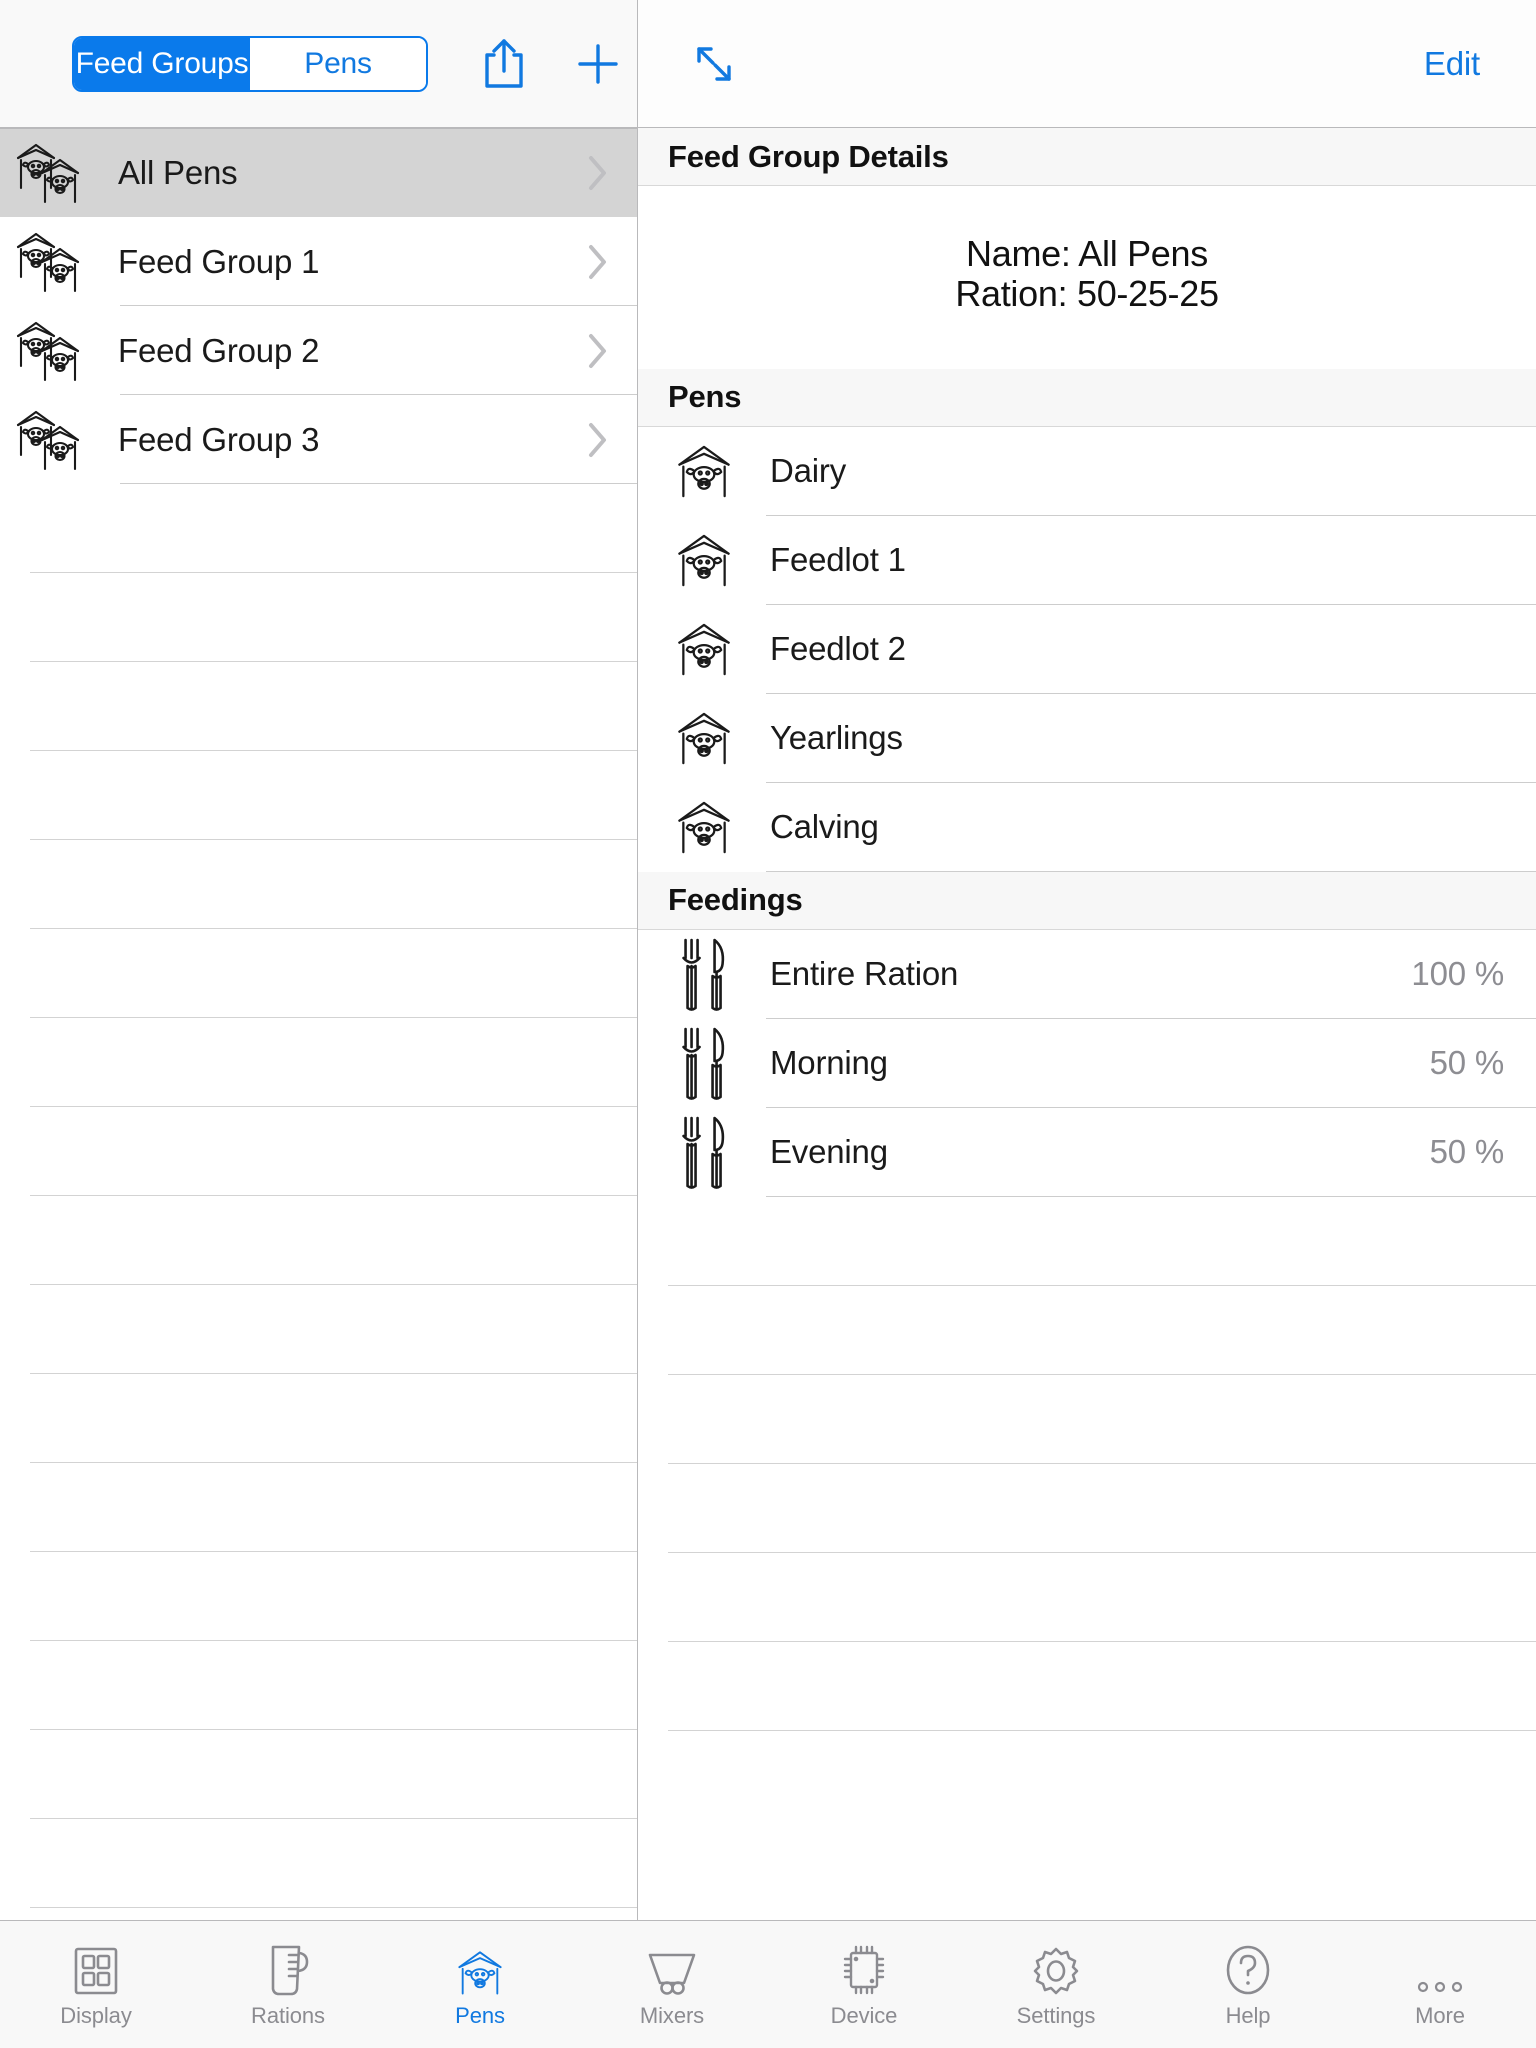 The image size is (1536, 2048). I want to click on list-item: Feed Group 3, so click(318, 439).